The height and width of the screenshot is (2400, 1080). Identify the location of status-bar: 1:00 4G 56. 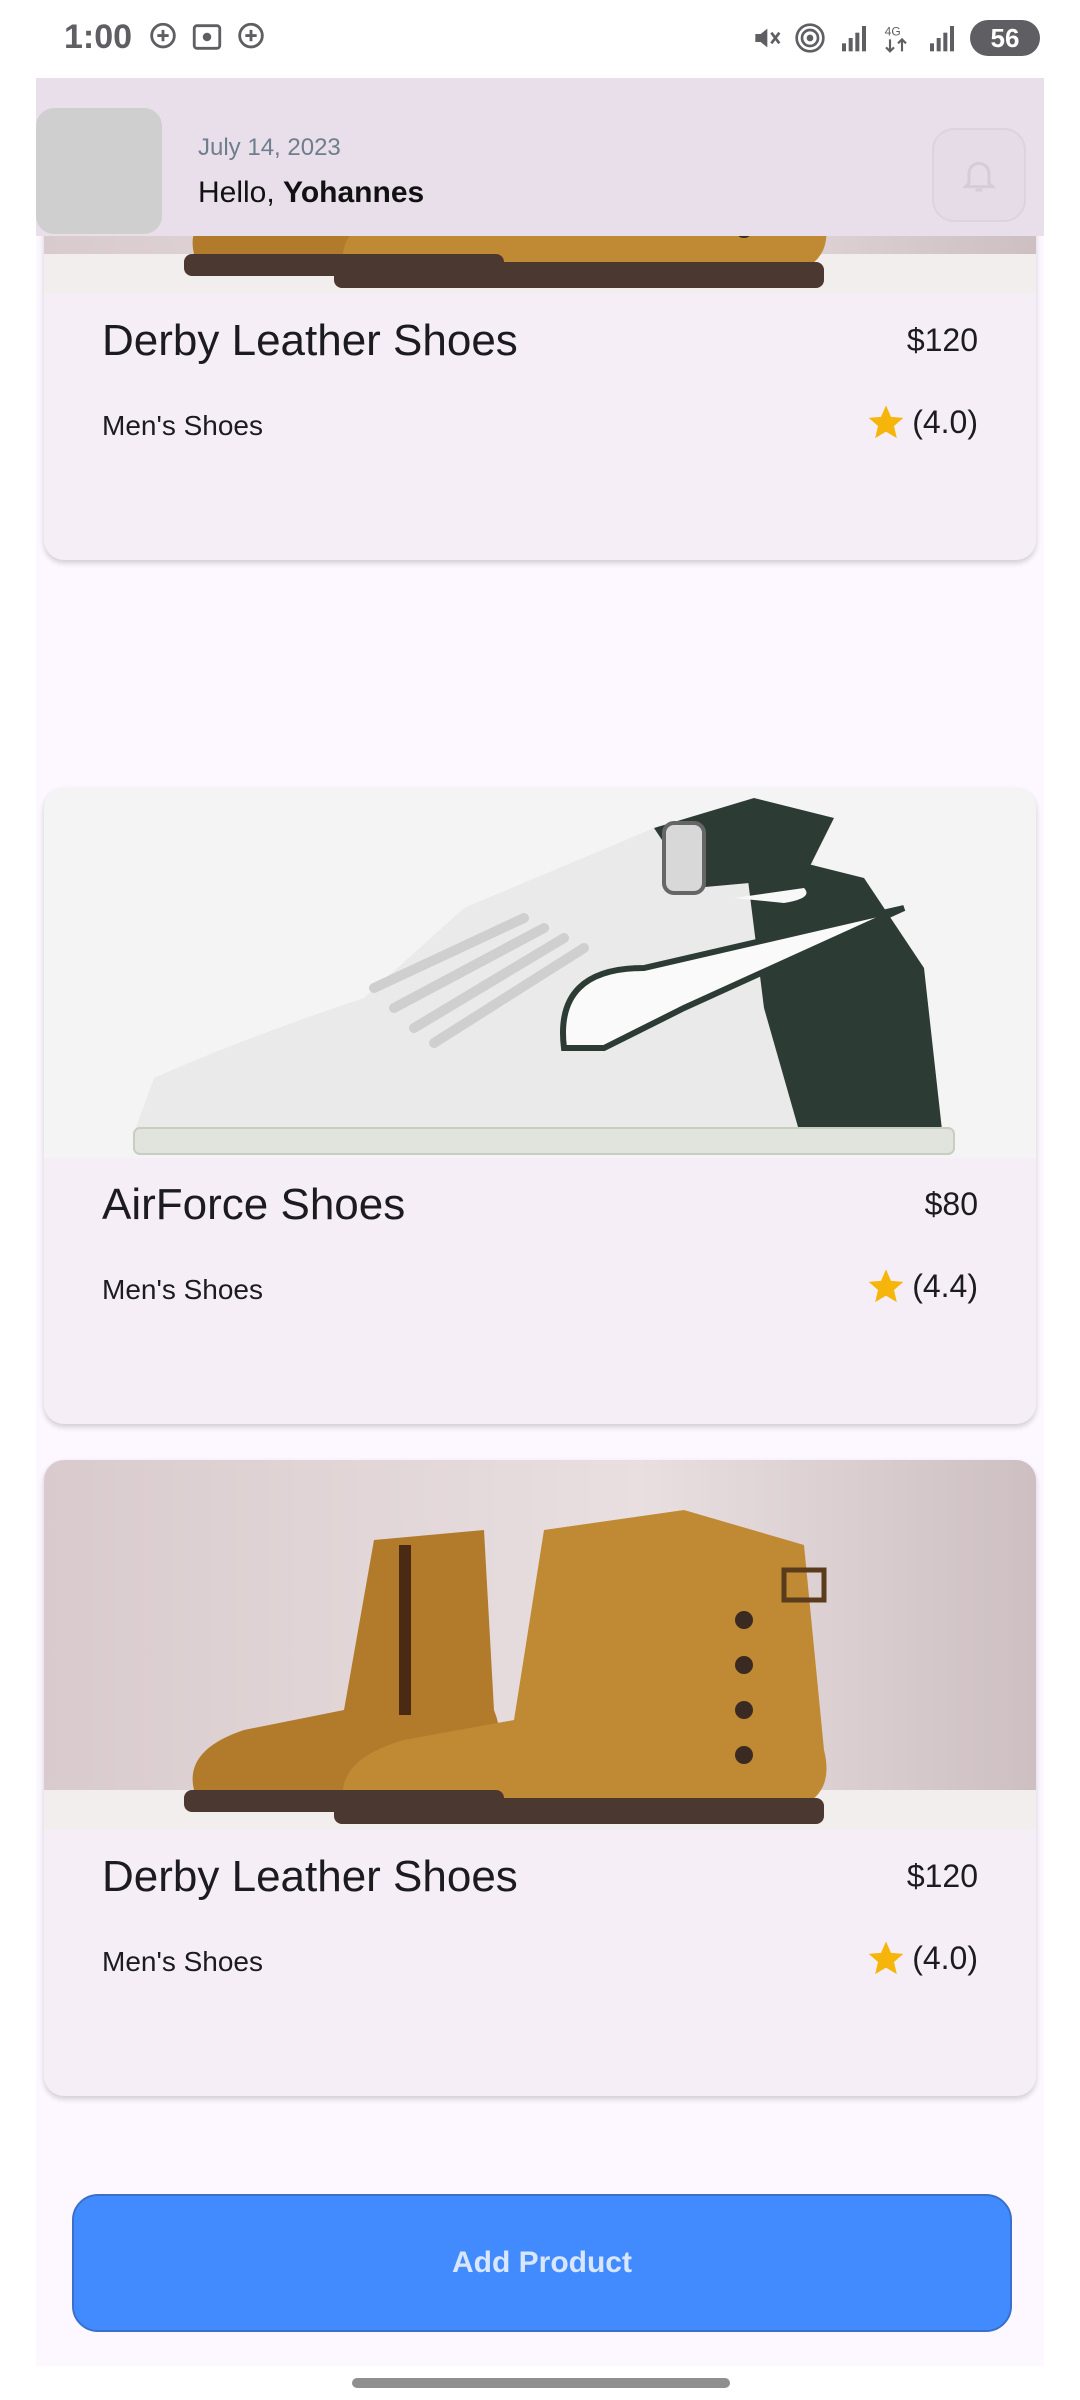
(540, 39).